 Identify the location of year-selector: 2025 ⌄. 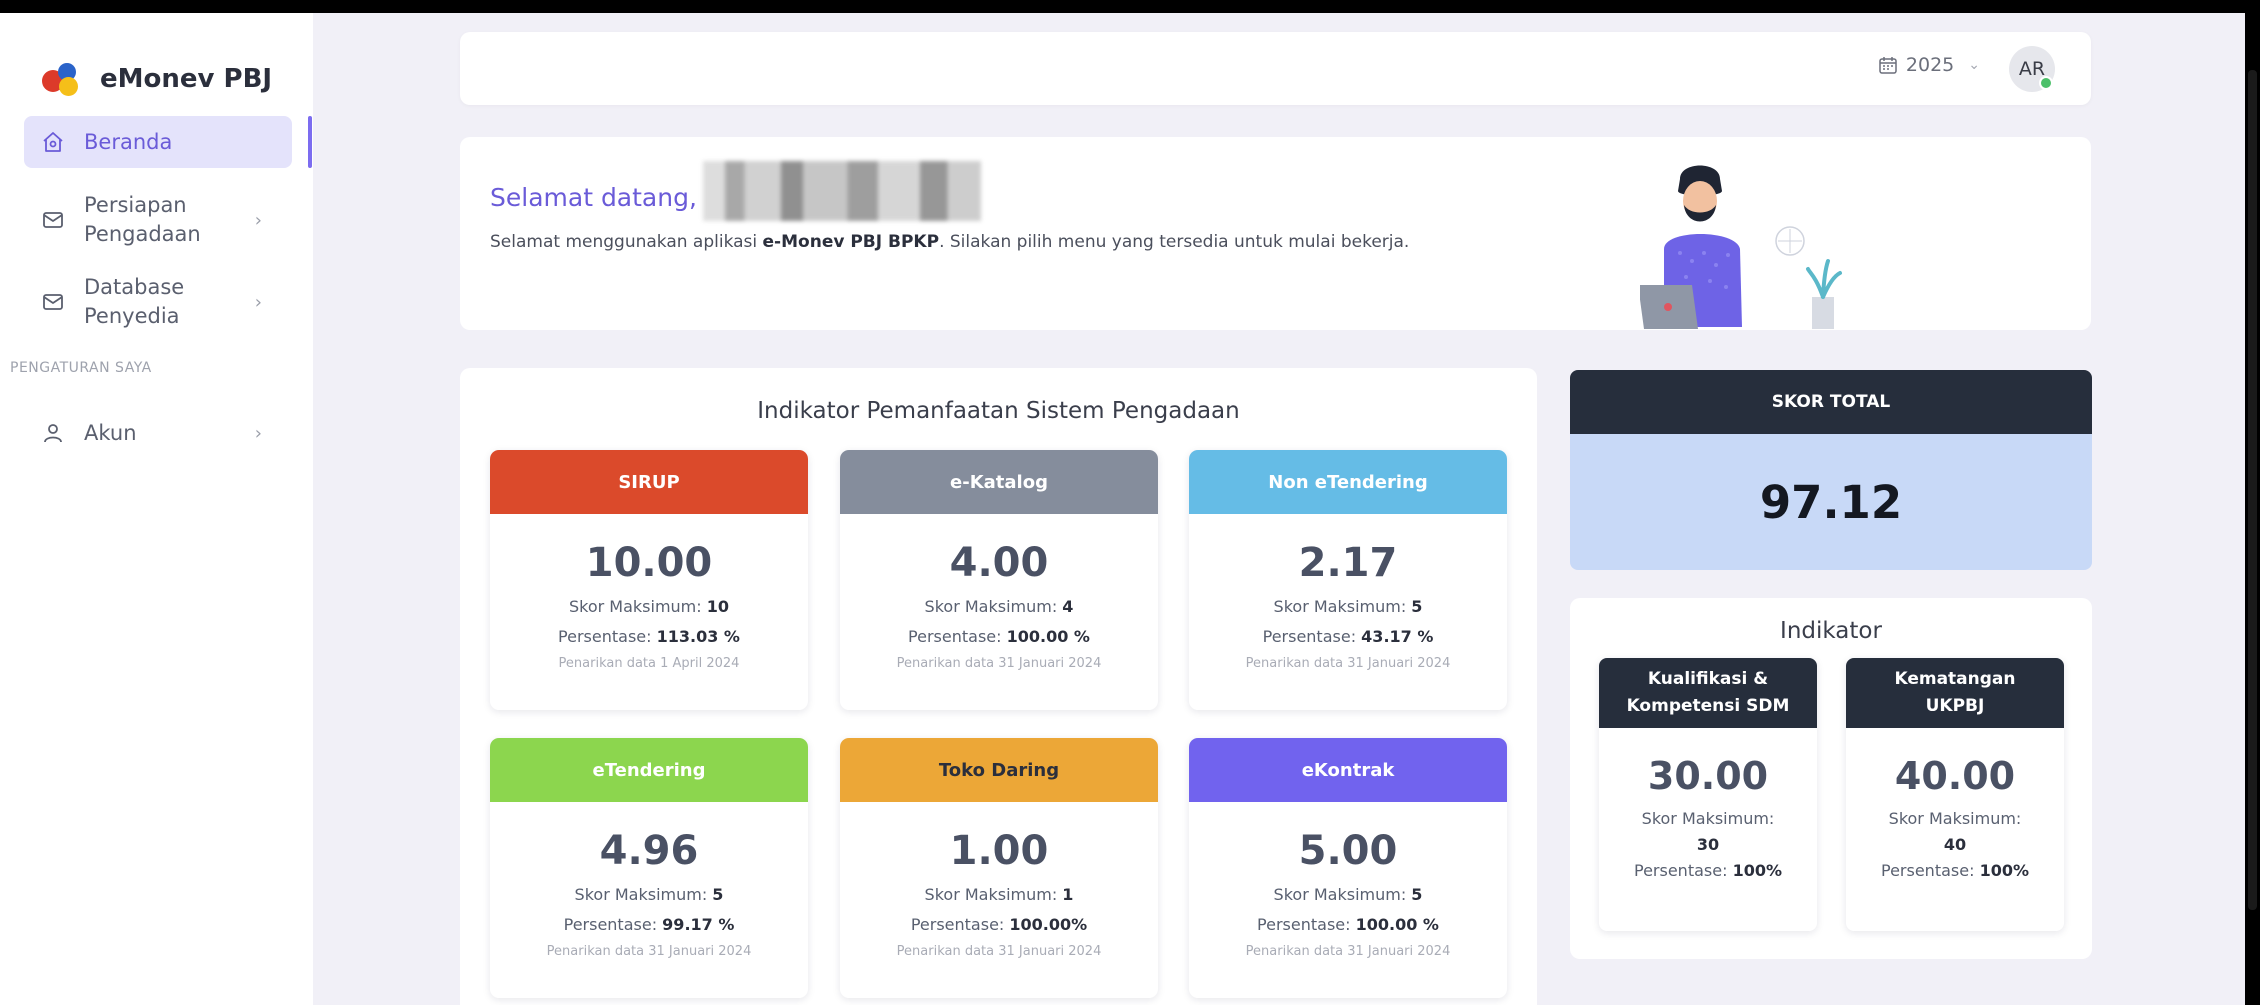
(1929, 65).